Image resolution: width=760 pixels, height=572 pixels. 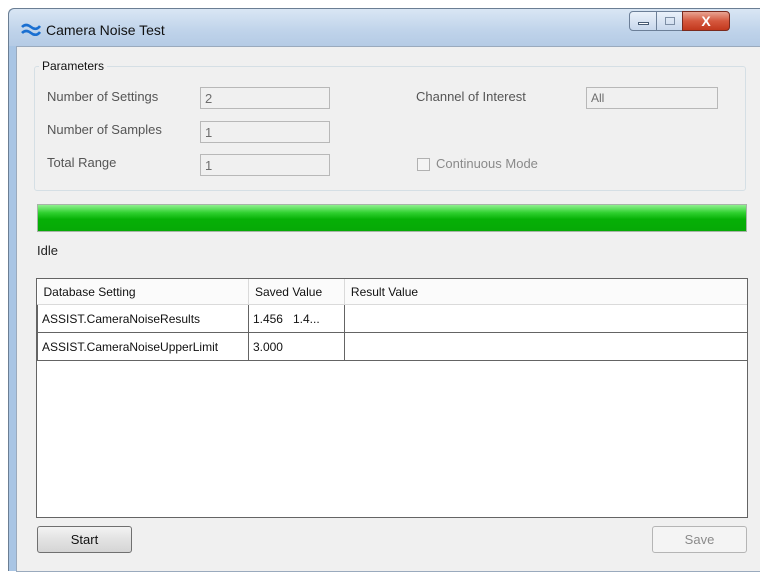 I want to click on title-bar: Camera Noise Test X, so click(x=384, y=27).